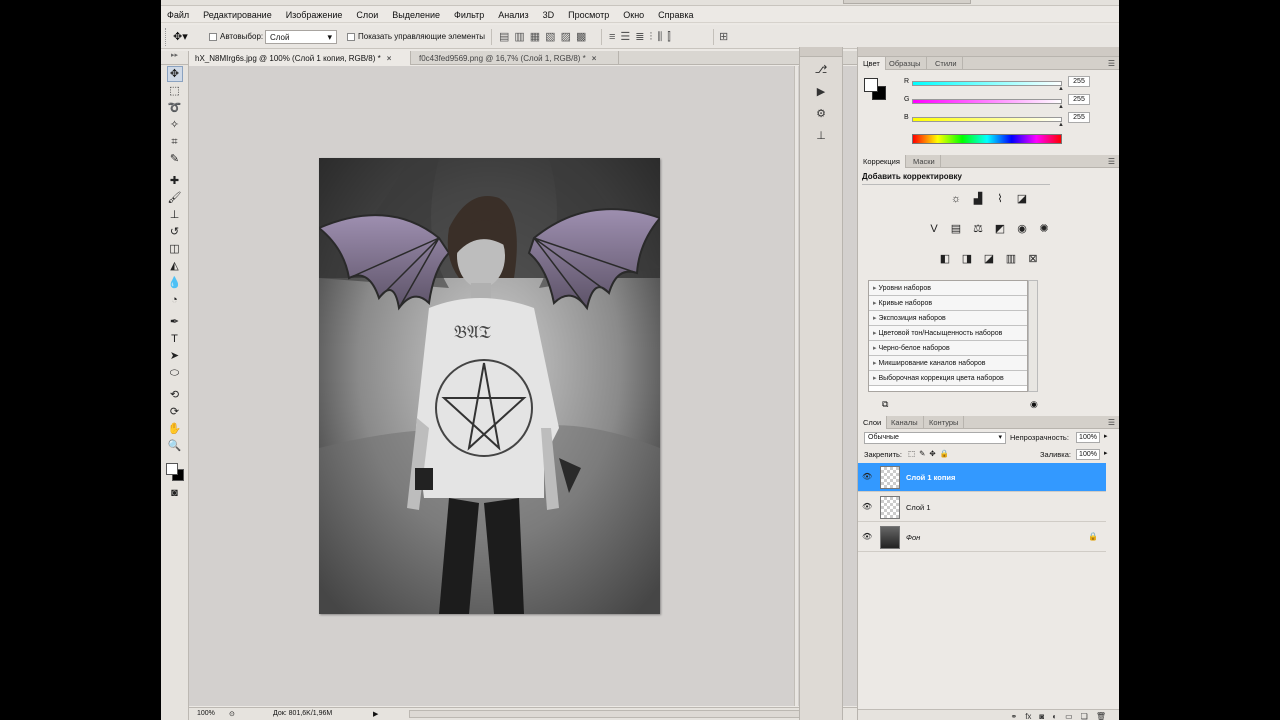  Describe the element at coordinates (174, 58) in the screenshot. I see `tools-panel-header: ▸▸` at that location.